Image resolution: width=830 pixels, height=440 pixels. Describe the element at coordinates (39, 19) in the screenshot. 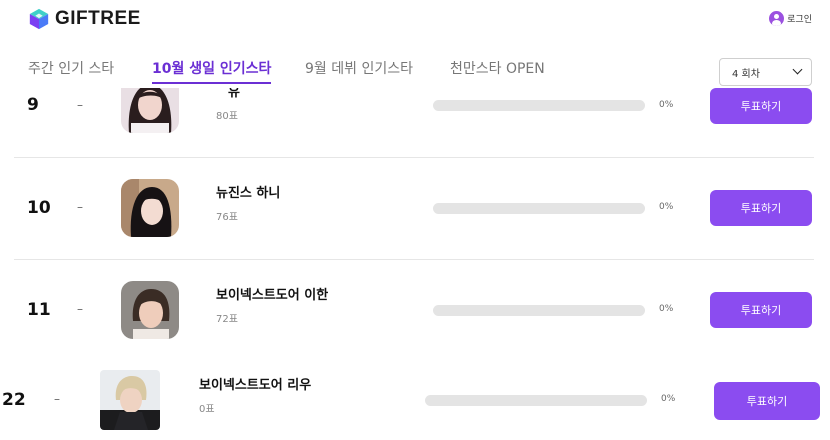

I see `logo-cube-icon` at that location.